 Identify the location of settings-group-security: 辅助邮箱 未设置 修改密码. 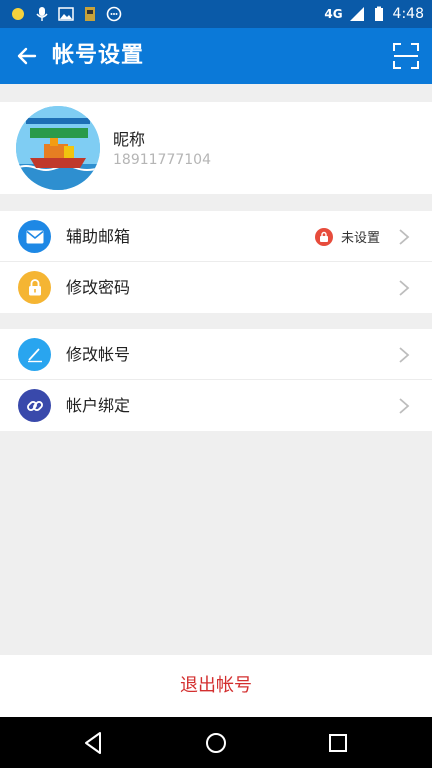
(216, 262).